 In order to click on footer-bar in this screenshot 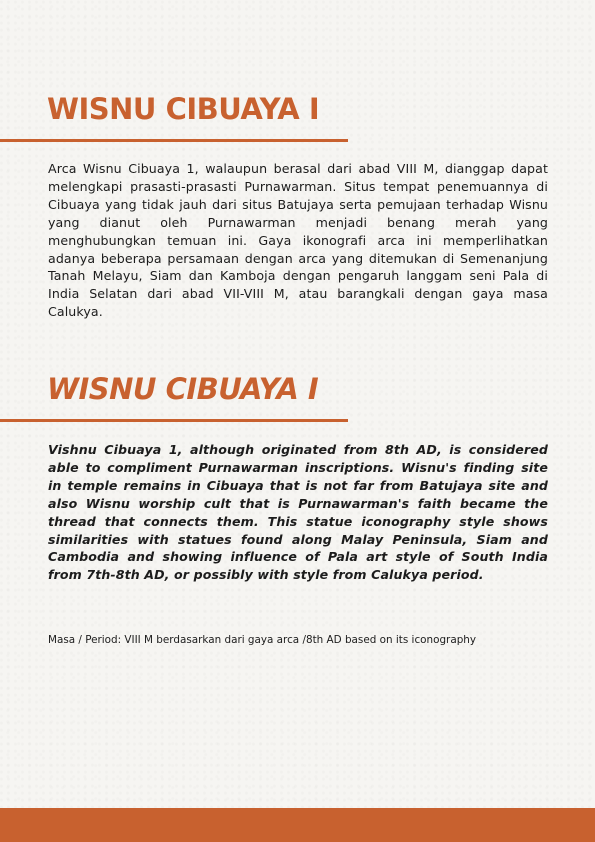, I will do `click(297, 825)`.